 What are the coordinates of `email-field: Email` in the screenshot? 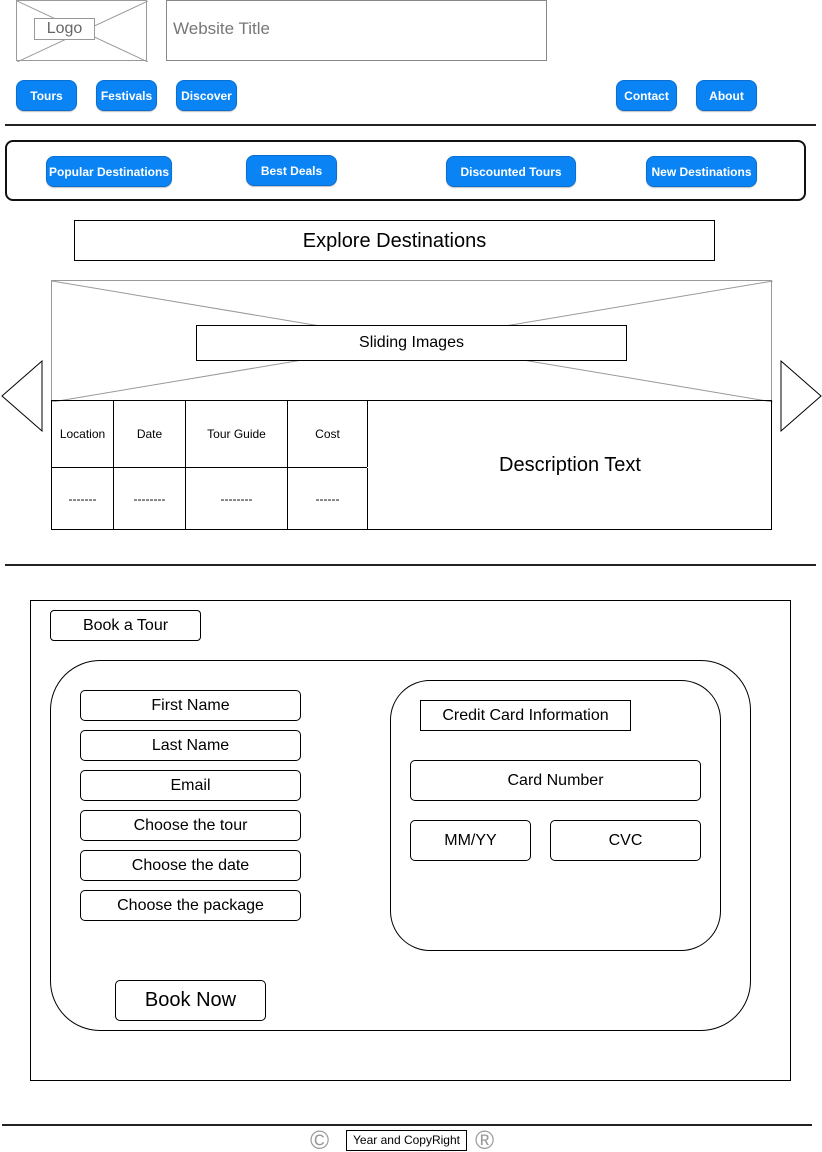 It's located at (190, 785).